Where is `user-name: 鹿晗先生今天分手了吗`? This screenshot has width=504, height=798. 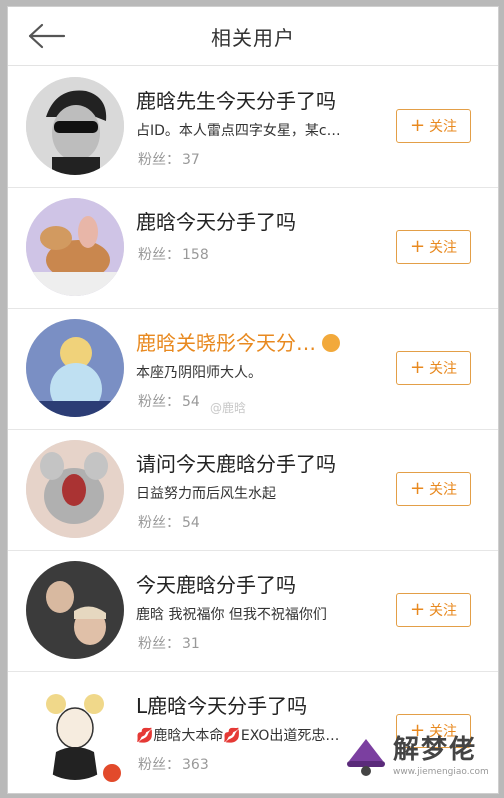 user-name: 鹿晗先生今天分手了吗 is located at coordinates (236, 99).